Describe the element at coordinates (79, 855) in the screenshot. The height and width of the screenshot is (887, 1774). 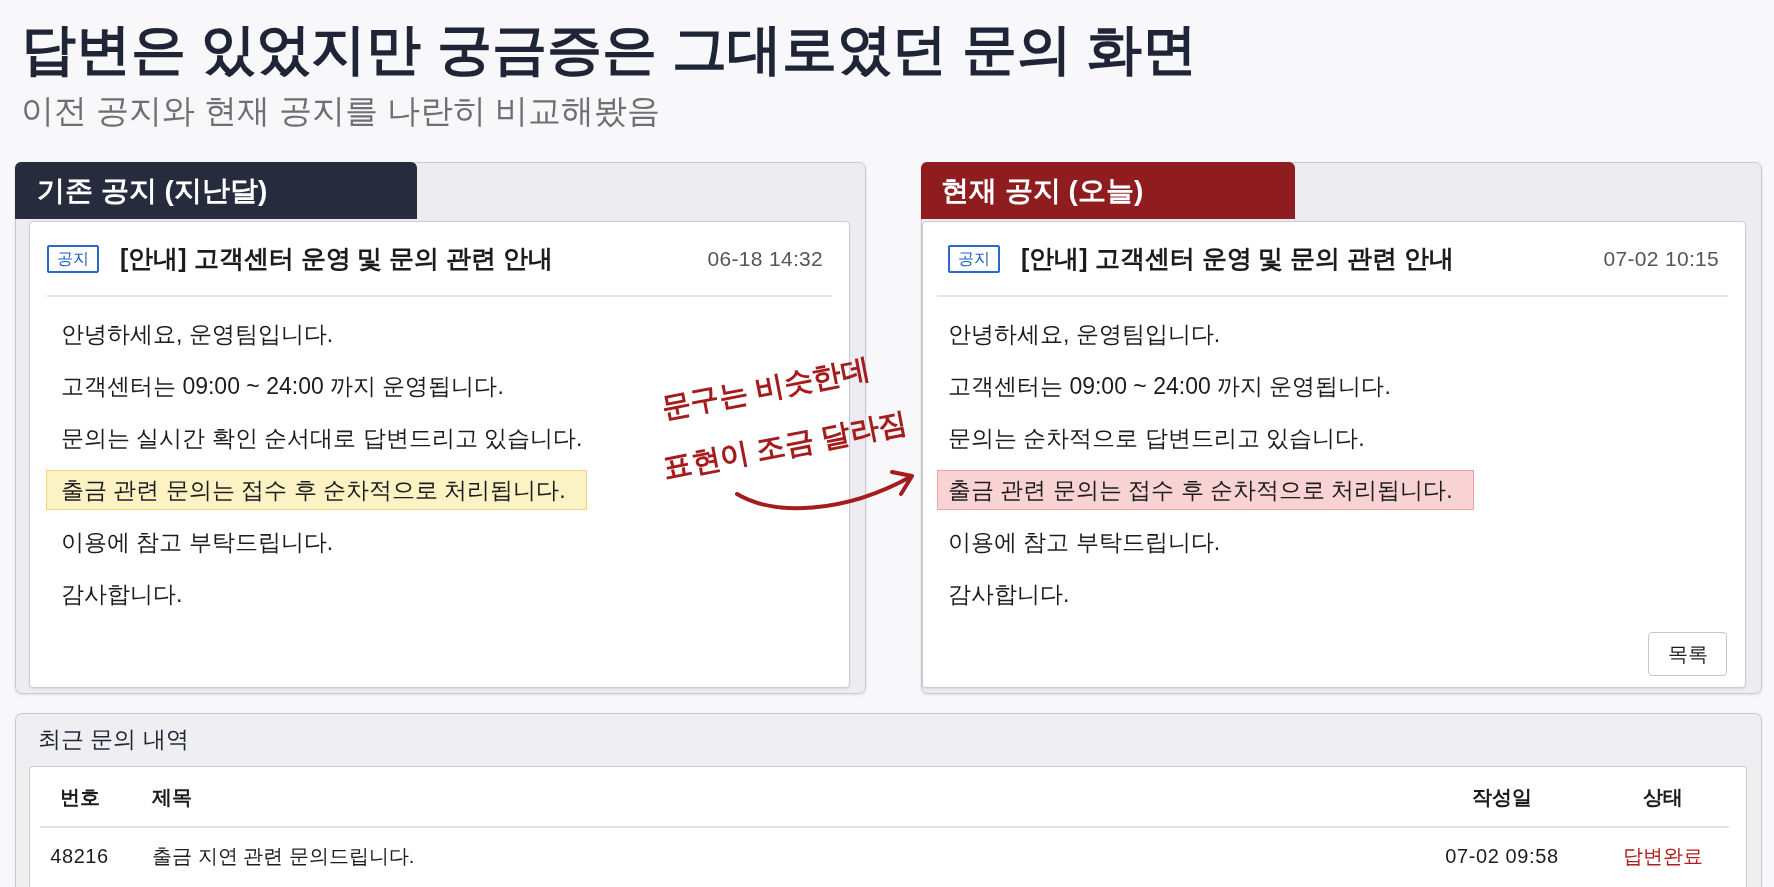
I see `table-cell: 48216` at that location.